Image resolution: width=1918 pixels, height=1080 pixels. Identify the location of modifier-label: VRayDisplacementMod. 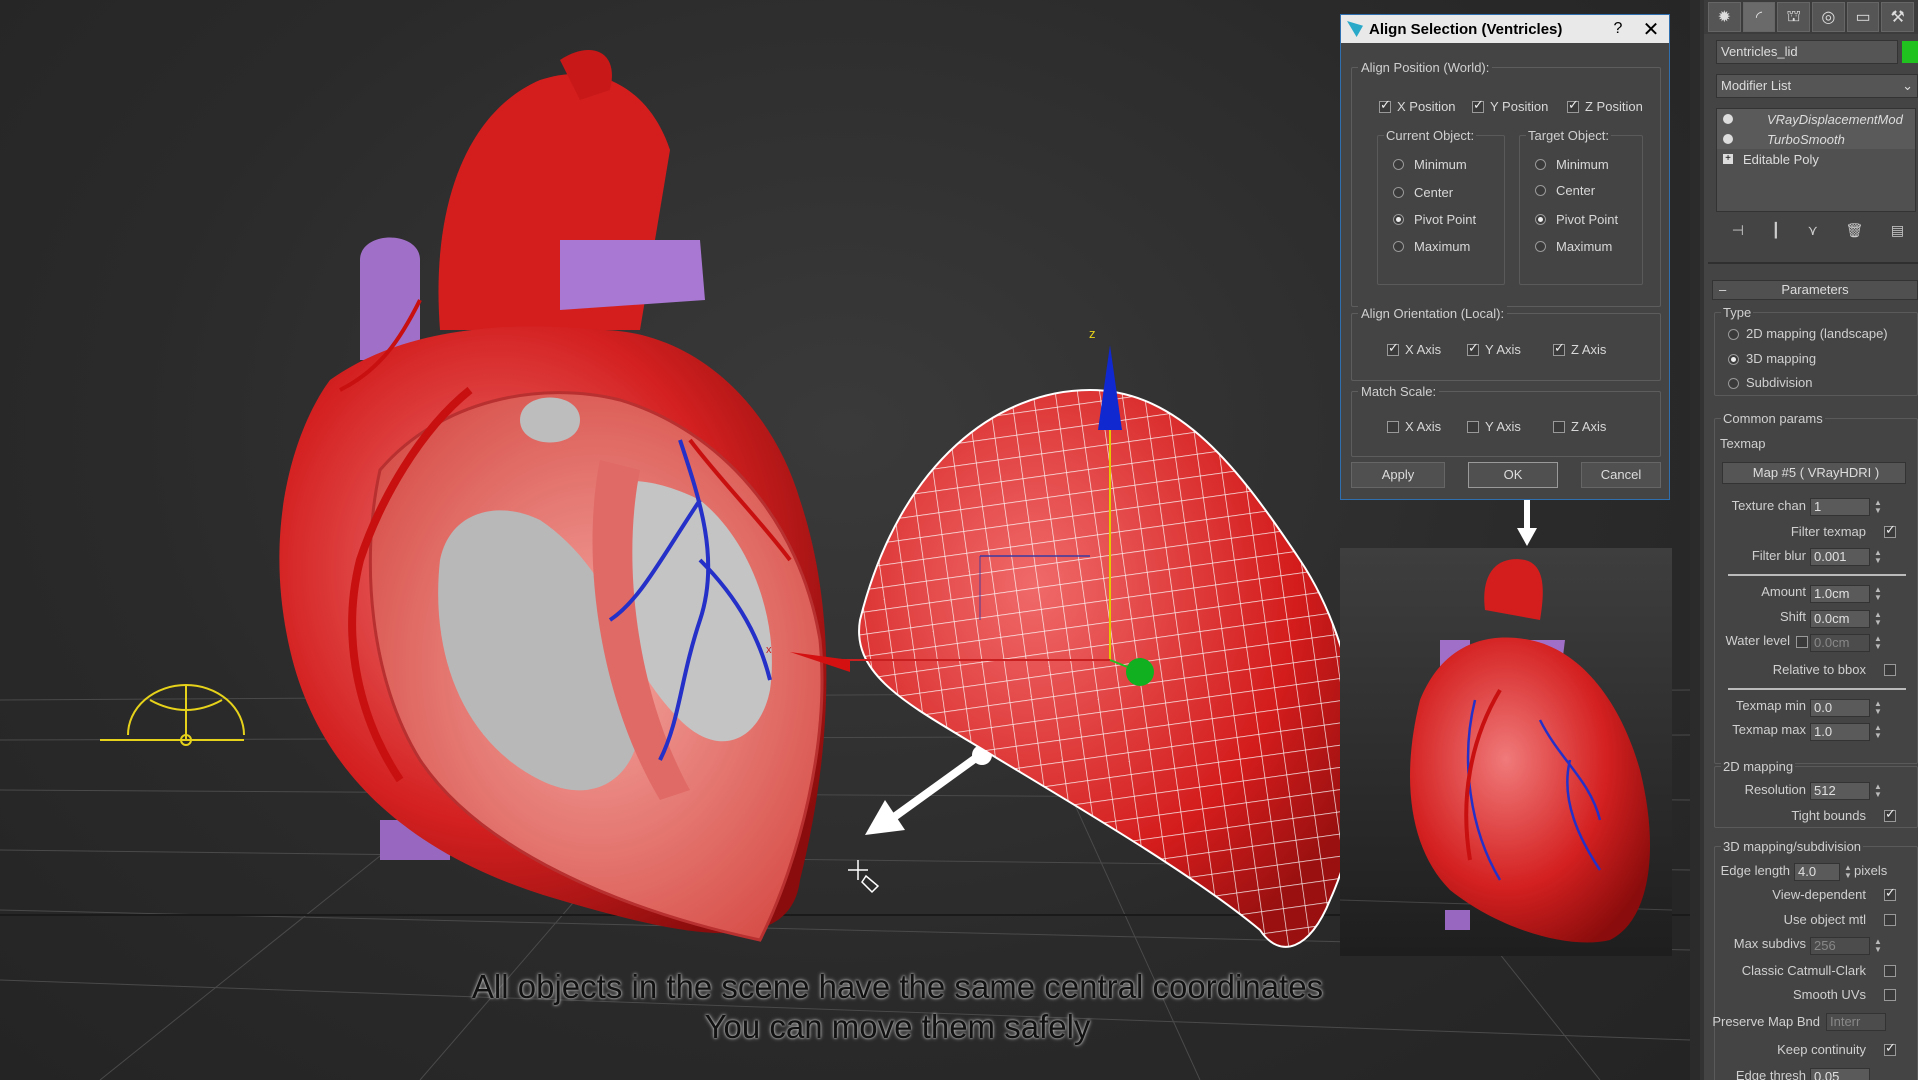
(1835, 119).